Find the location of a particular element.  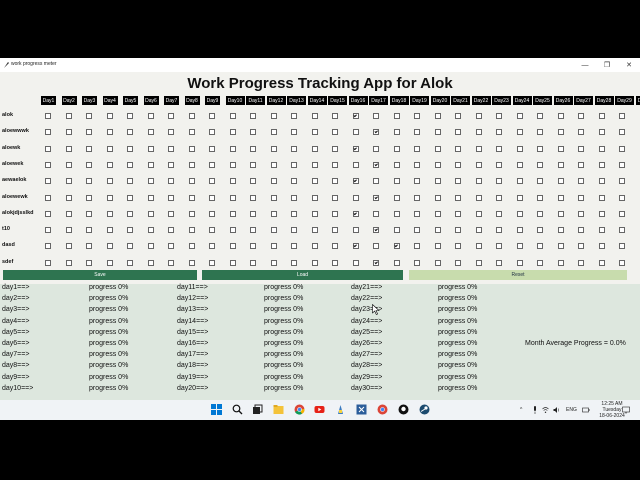

load-button: Load is located at coordinates (302, 275).